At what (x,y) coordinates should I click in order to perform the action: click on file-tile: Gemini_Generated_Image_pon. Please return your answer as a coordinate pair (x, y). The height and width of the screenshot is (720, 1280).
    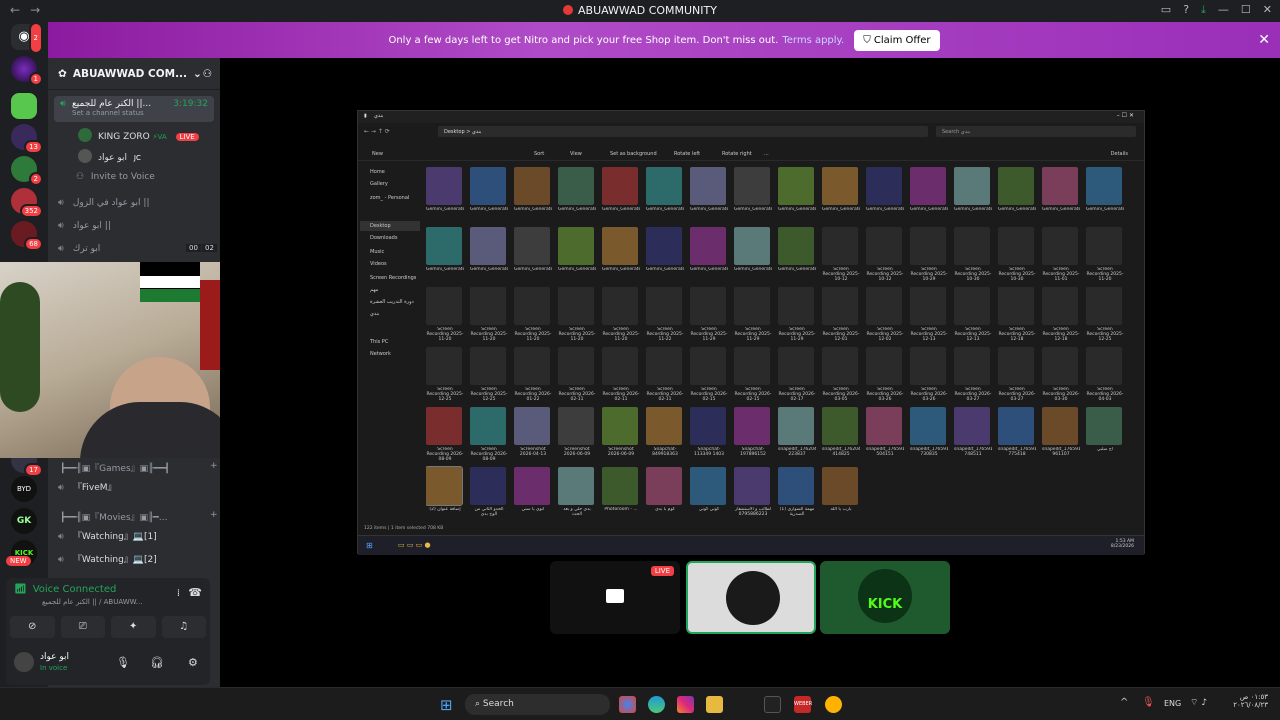
    Looking at the image, I should click on (533, 254).